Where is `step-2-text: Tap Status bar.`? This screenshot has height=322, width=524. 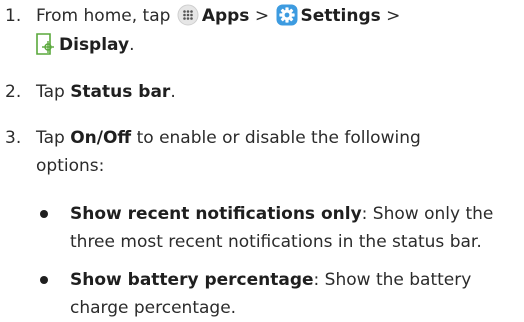 step-2-text: Tap Status bar. is located at coordinates (106, 92).